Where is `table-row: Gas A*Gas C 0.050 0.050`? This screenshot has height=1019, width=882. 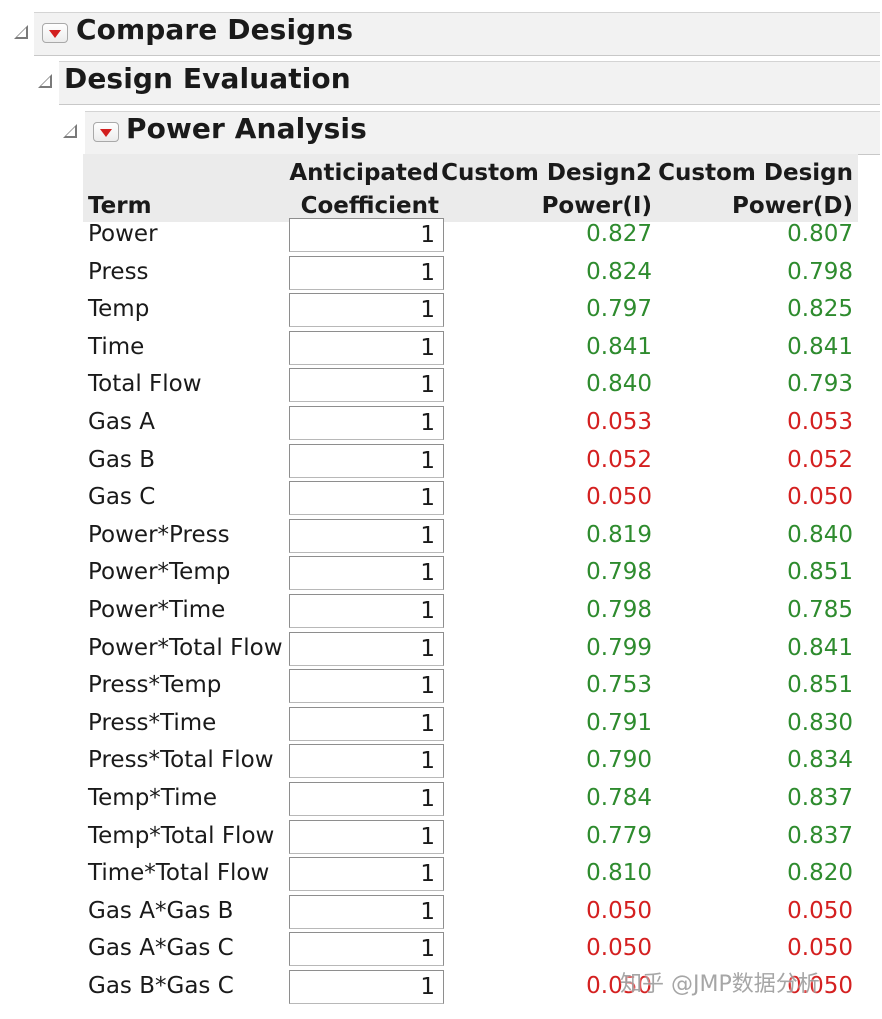
table-row: Gas A*Gas C 0.050 0.050 is located at coordinates (441, 948).